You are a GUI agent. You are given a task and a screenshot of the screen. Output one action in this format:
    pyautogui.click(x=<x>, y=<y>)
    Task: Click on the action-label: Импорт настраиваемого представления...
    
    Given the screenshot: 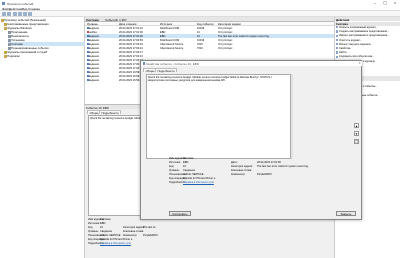 What is the action you would take?
    pyautogui.click(x=364, y=36)
    